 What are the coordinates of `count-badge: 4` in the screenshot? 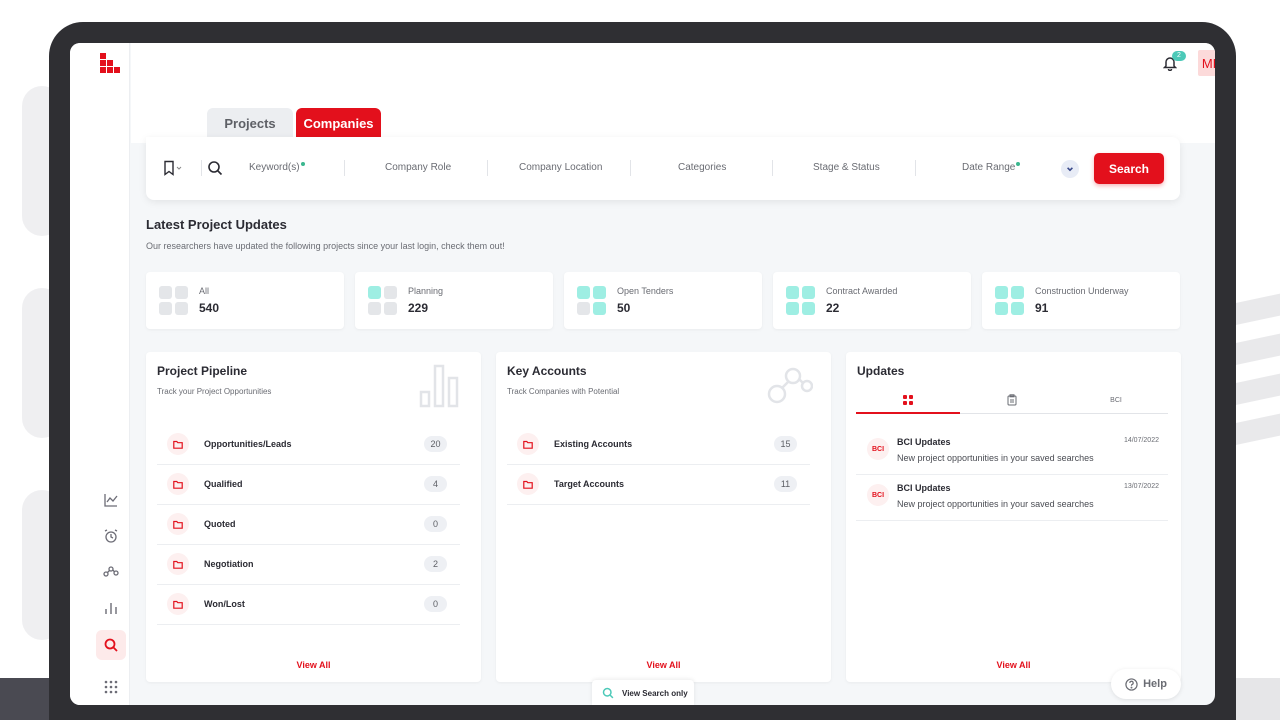 It's located at (435, 484).